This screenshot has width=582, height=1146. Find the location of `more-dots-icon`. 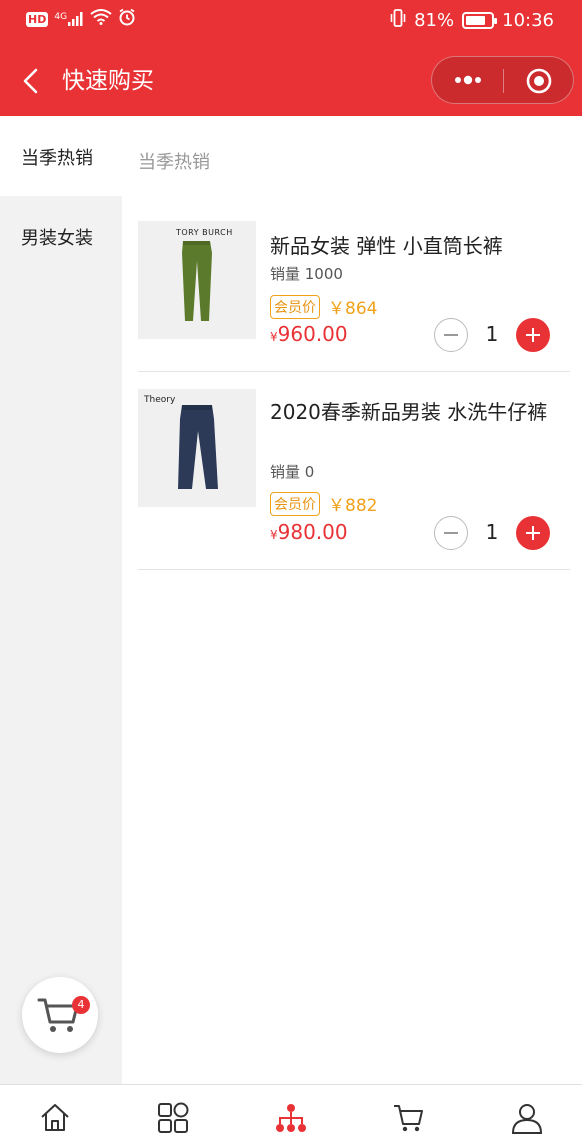

more-dots-icon is located at coordinates (468, 80).